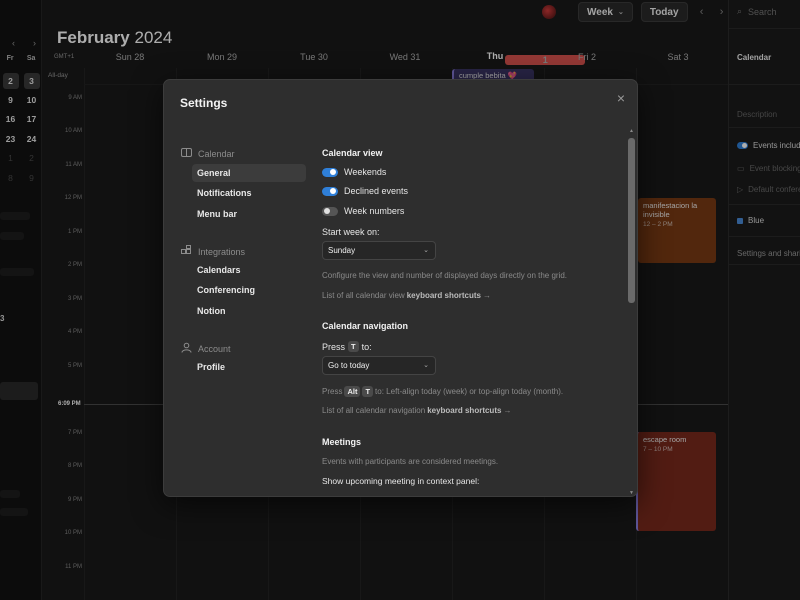  Describe the element at coordinates (214, 348) in the screenshot. I see `nav-section-label: Account` at that location.